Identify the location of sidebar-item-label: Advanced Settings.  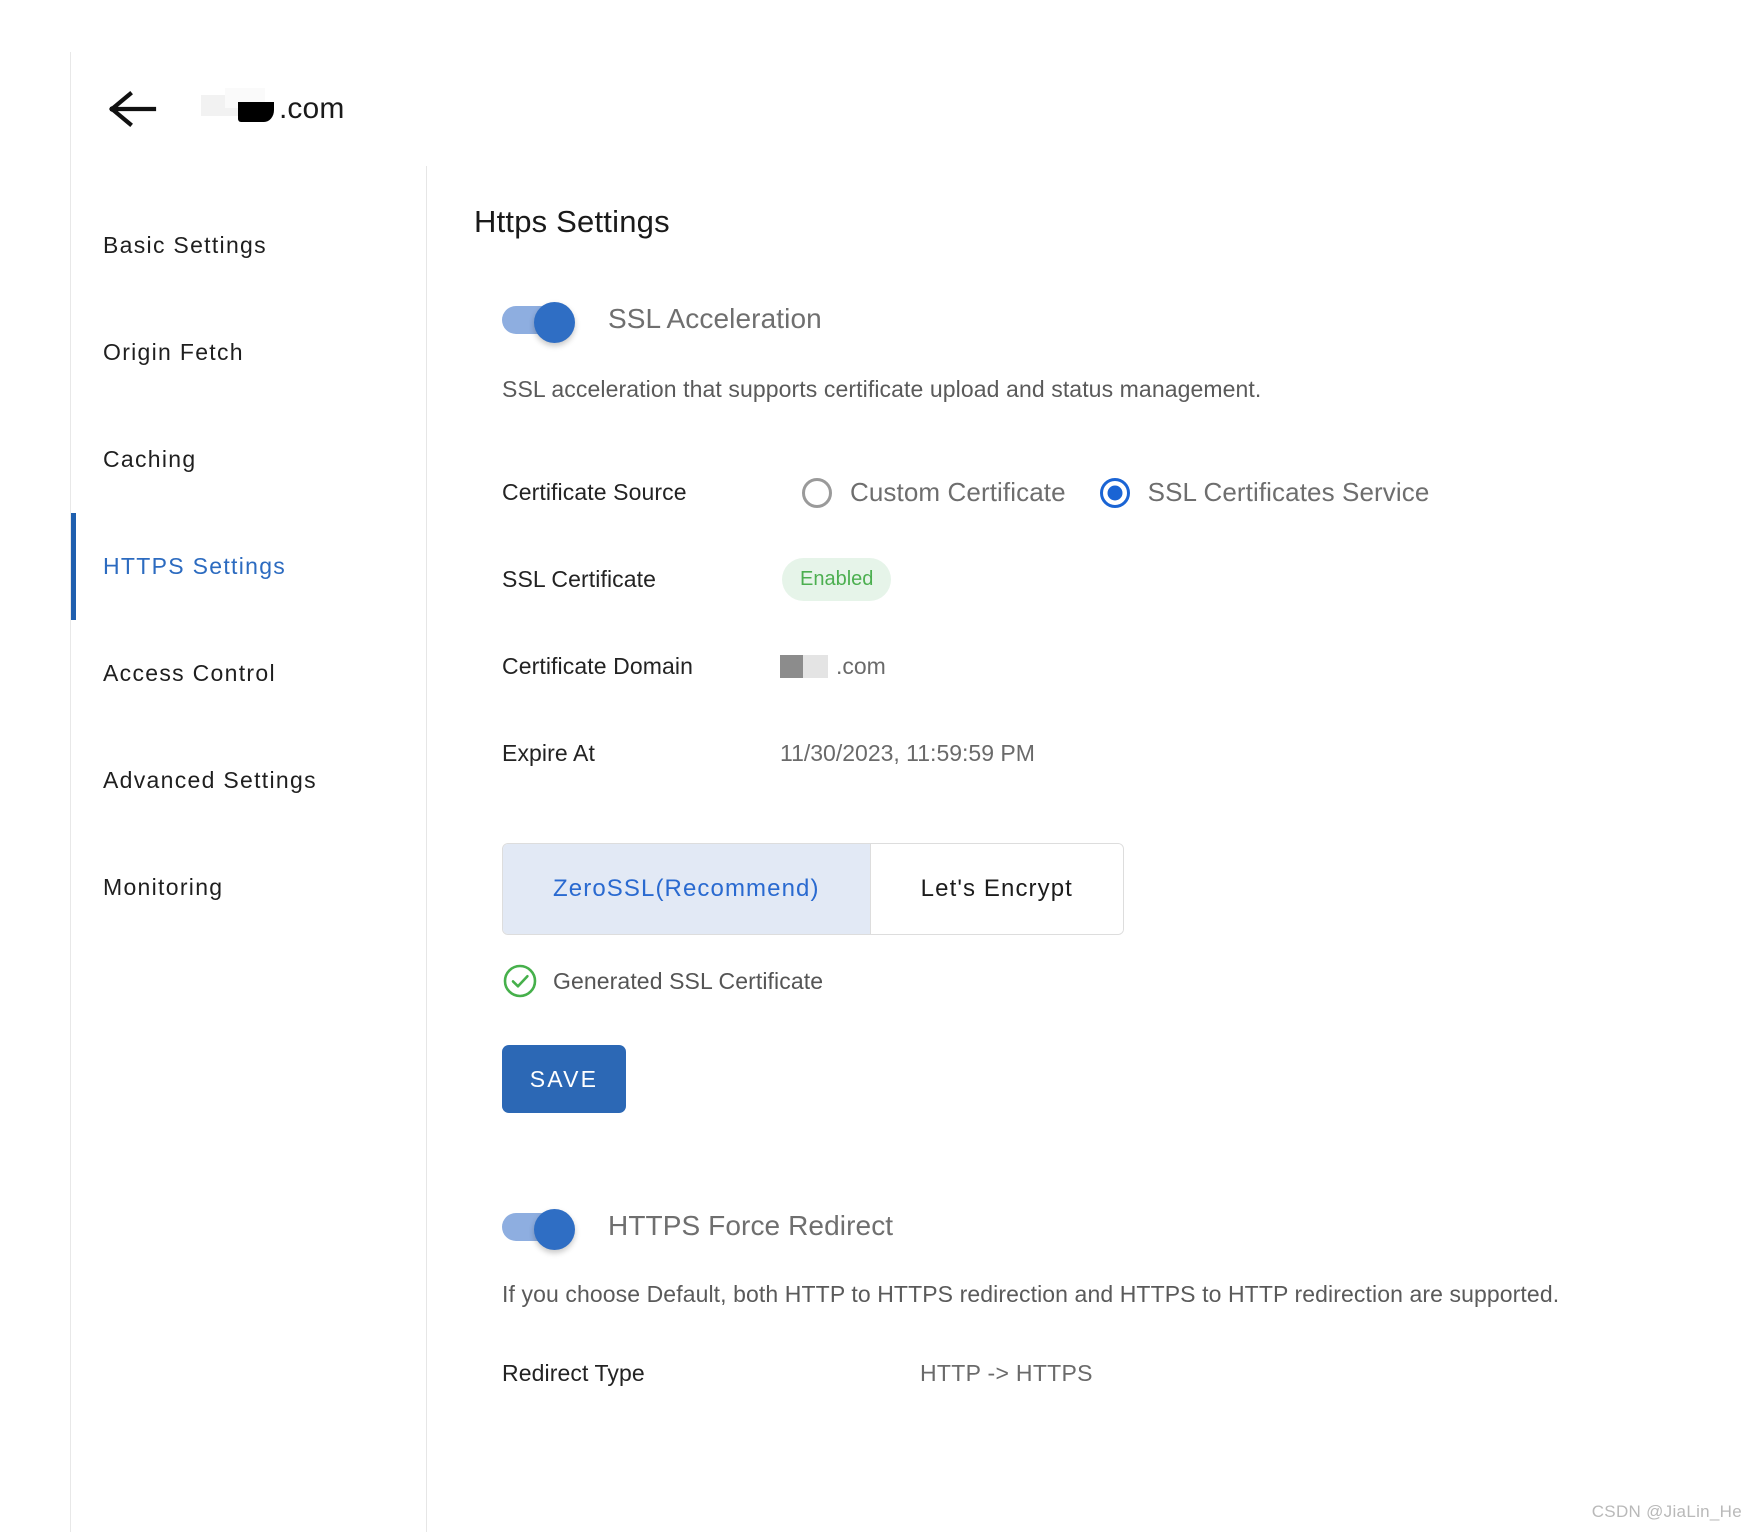
(210, 780).